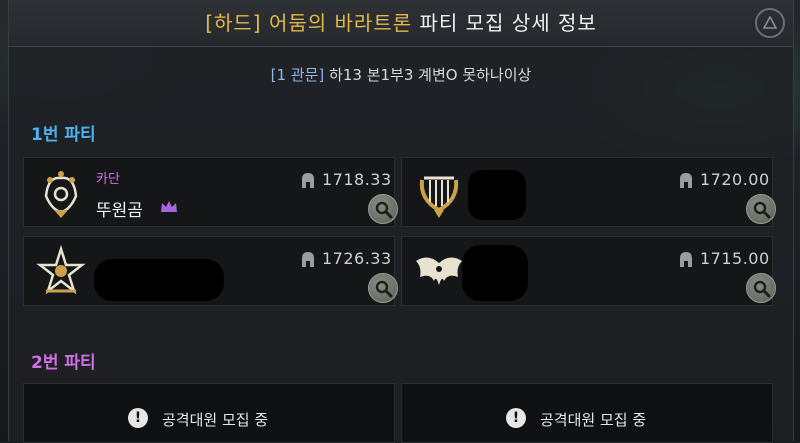 This screenshot has height=443, width=800. What do you see at coordinates (63, 135) in the screenshot?
I see `party1-label: 1번 파티` at bounding box center [63, 135].